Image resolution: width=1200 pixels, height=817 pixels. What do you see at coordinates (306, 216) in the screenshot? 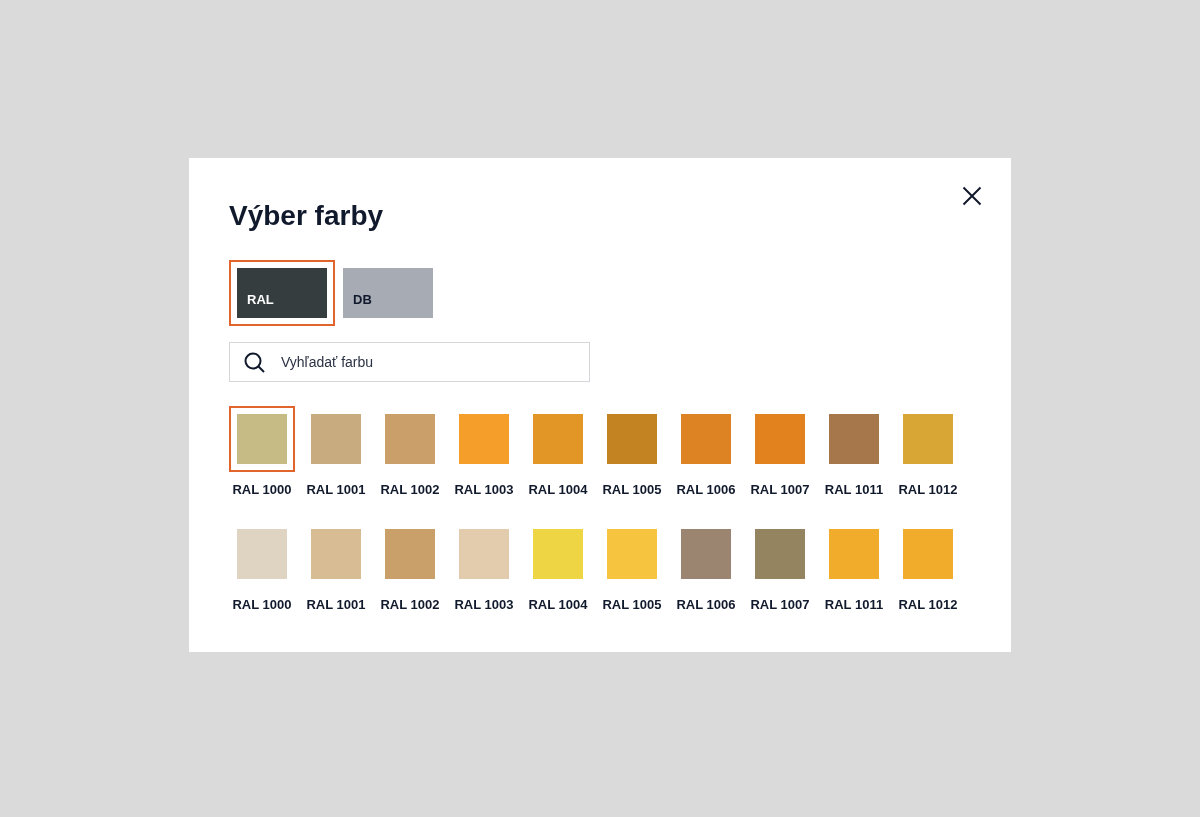
I see `dialog-title: Výber farby` at bounding box center [306, 216].